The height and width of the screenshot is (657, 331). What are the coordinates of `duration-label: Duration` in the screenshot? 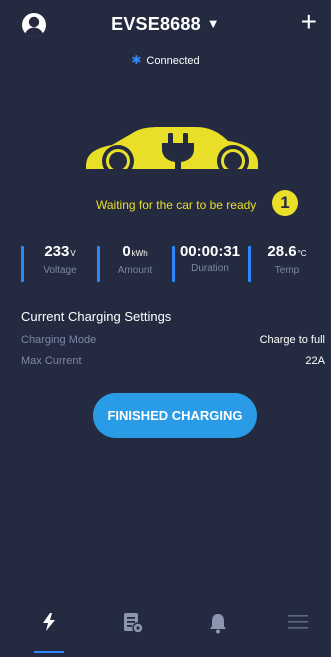 It's located at (210, 268).